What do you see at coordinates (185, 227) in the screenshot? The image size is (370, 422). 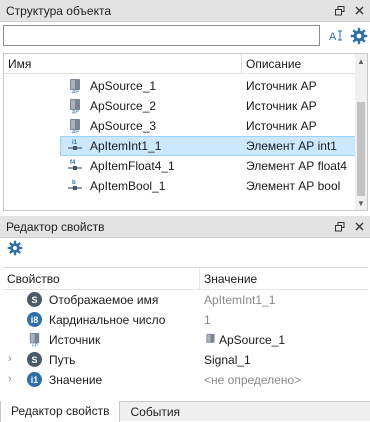 I see `property-editor-header: Редактор свойств` at bounding box center [185, 227].